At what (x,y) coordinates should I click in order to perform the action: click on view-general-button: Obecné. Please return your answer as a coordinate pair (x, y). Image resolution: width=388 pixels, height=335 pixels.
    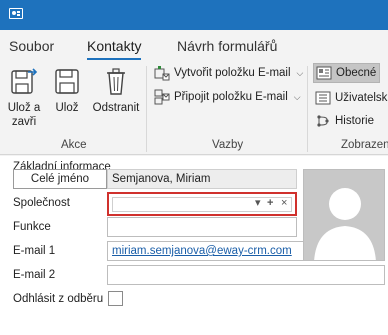
    Looking at the image, I should click on (347, 73).